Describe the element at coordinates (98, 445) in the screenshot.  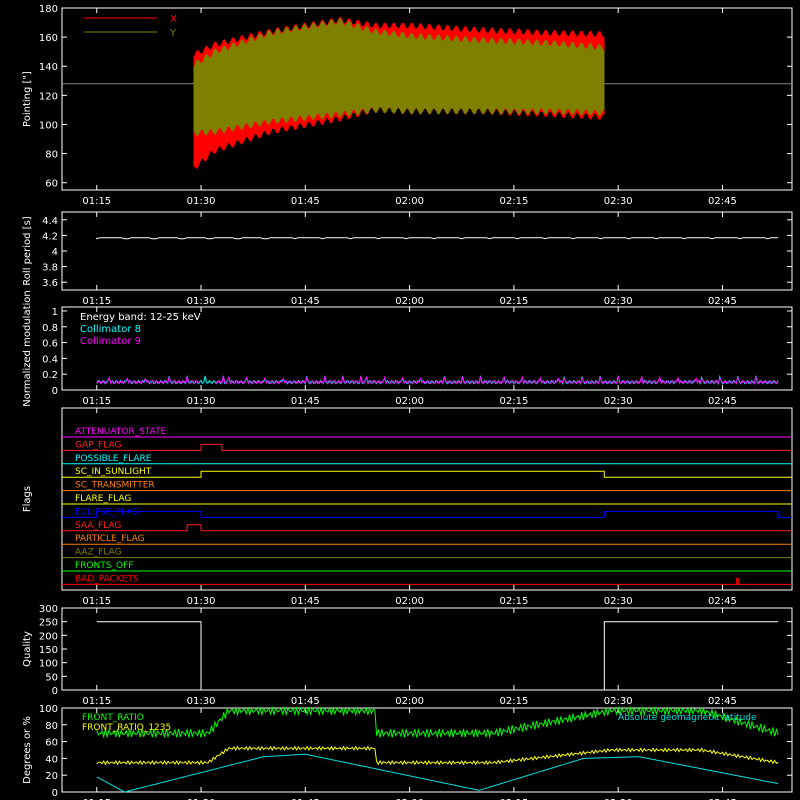
I see `flag-label: GAP_FLAG` at that location.